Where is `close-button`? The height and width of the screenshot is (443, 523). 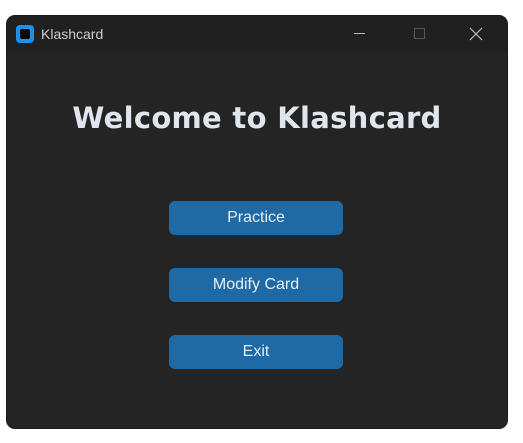
close-button is located at coordinates (476, 34).